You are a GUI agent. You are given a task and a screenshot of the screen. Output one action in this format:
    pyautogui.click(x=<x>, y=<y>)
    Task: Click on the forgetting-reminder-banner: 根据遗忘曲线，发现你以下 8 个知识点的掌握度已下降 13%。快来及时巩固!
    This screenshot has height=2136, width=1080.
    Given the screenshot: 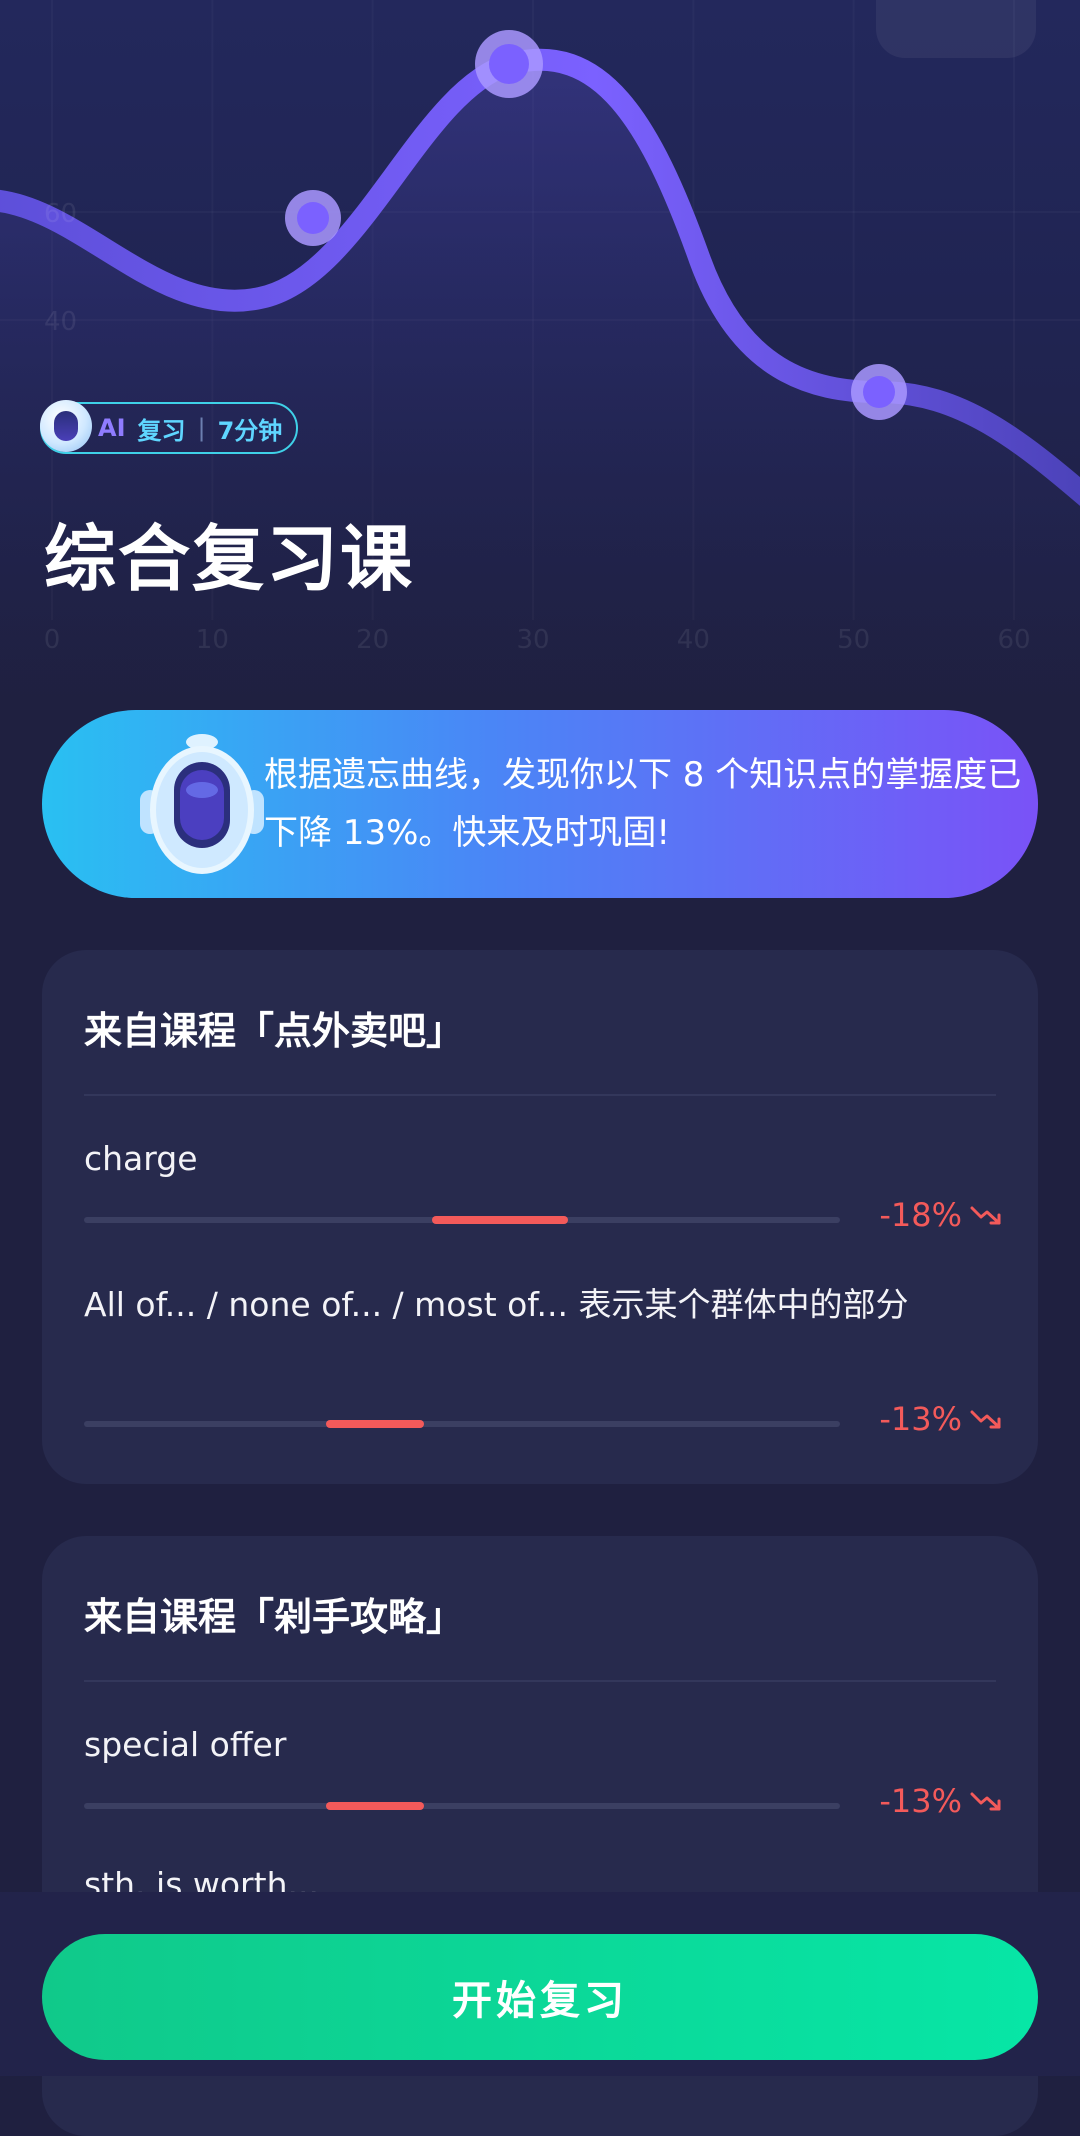 What is the action you would take?
    pyautogui.click(x=540, y=804)
    